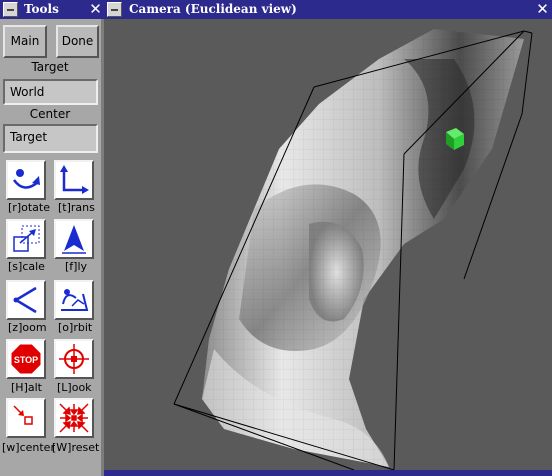 The width and height of the screenshot is (552, 476). What do you see at coordinates (29, 207) in the screenshot?
I see `rotate-label: [r]otate` at bounding box center [29, 207].